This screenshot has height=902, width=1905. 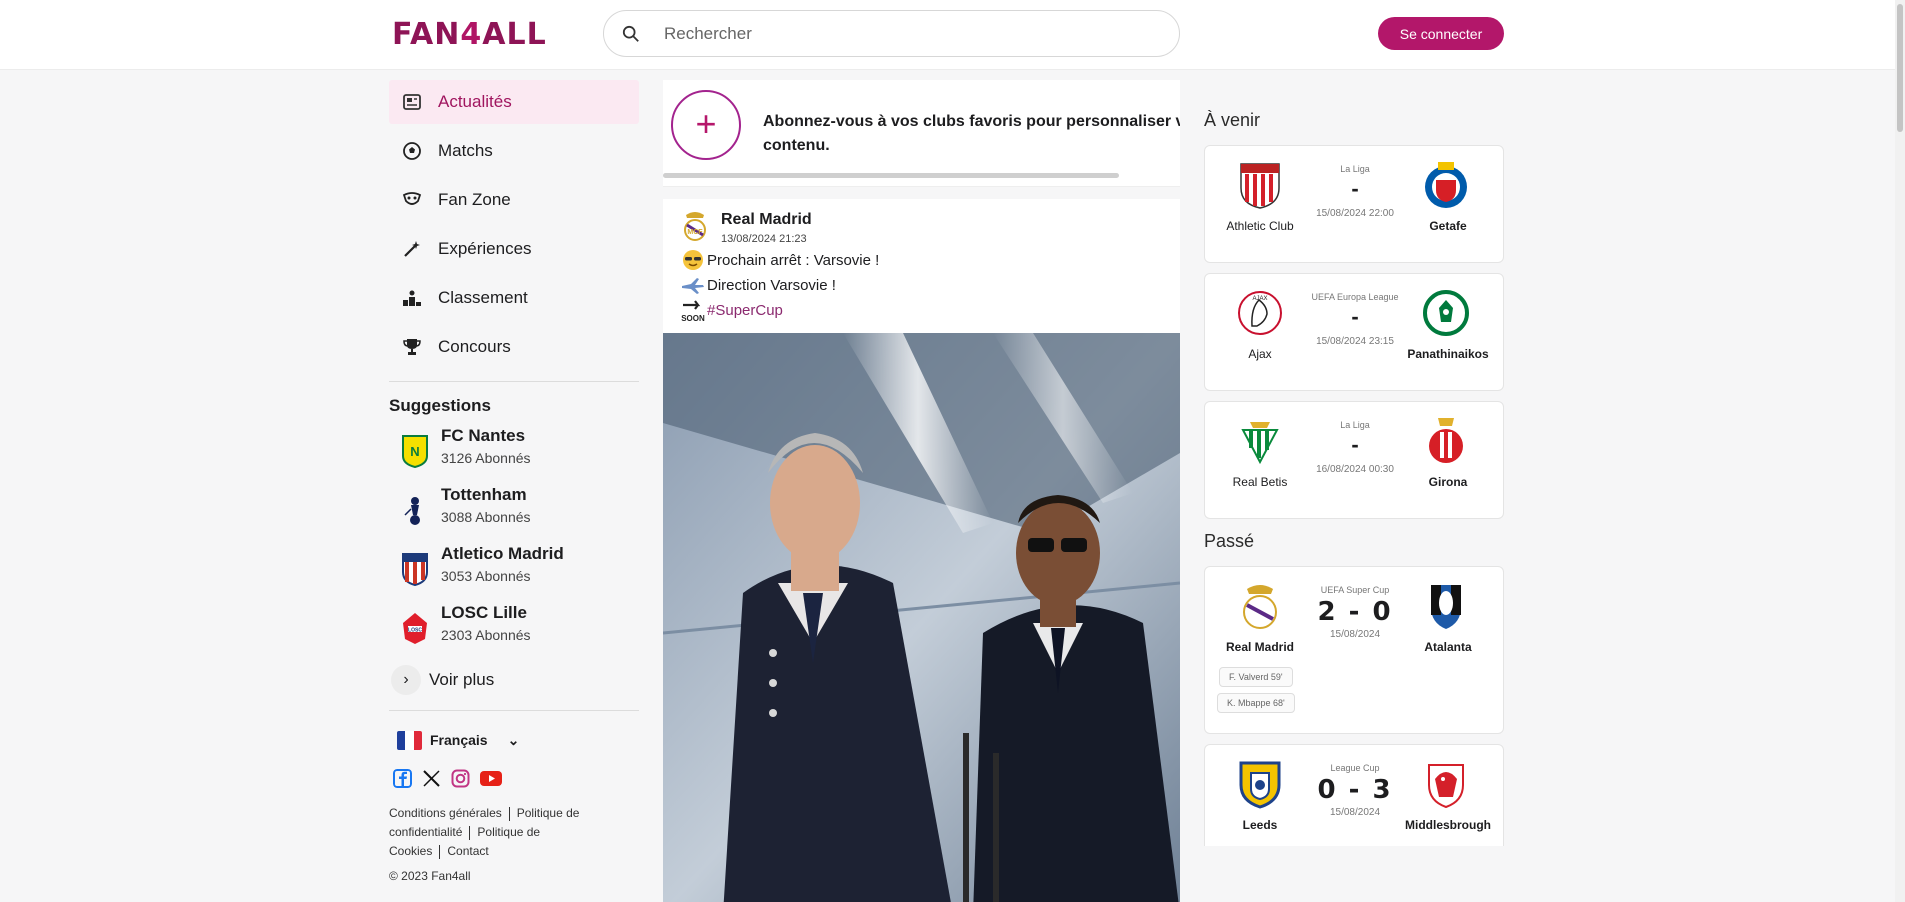 What do you see at coordinates (1355, 341) in the screenshot?
I see `match-date: 15/08/2024 23:15` at bounding box center [1355, 341].